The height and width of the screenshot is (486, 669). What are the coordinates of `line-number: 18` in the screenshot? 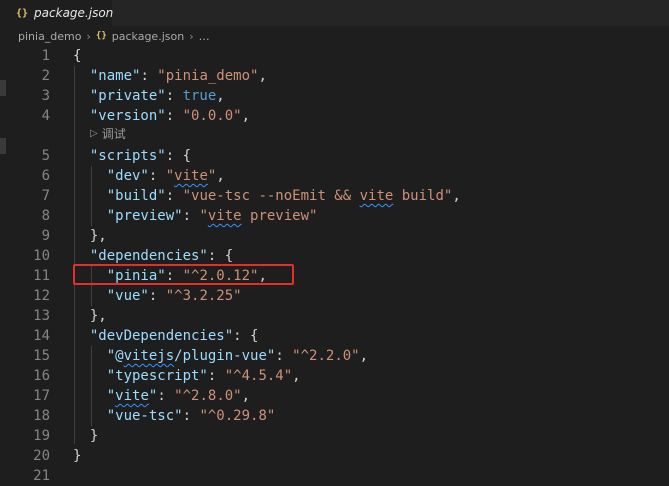 It's located at (41, 416).